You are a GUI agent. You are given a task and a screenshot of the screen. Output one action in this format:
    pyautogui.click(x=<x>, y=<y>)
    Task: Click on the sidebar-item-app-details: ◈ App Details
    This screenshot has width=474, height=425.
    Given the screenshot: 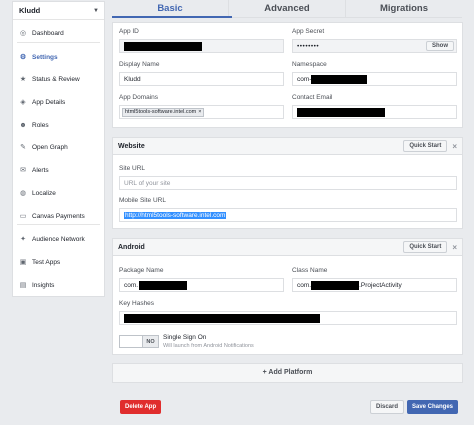 What is the action you would take?
    pyautogui.click(x=58, y=102)
    